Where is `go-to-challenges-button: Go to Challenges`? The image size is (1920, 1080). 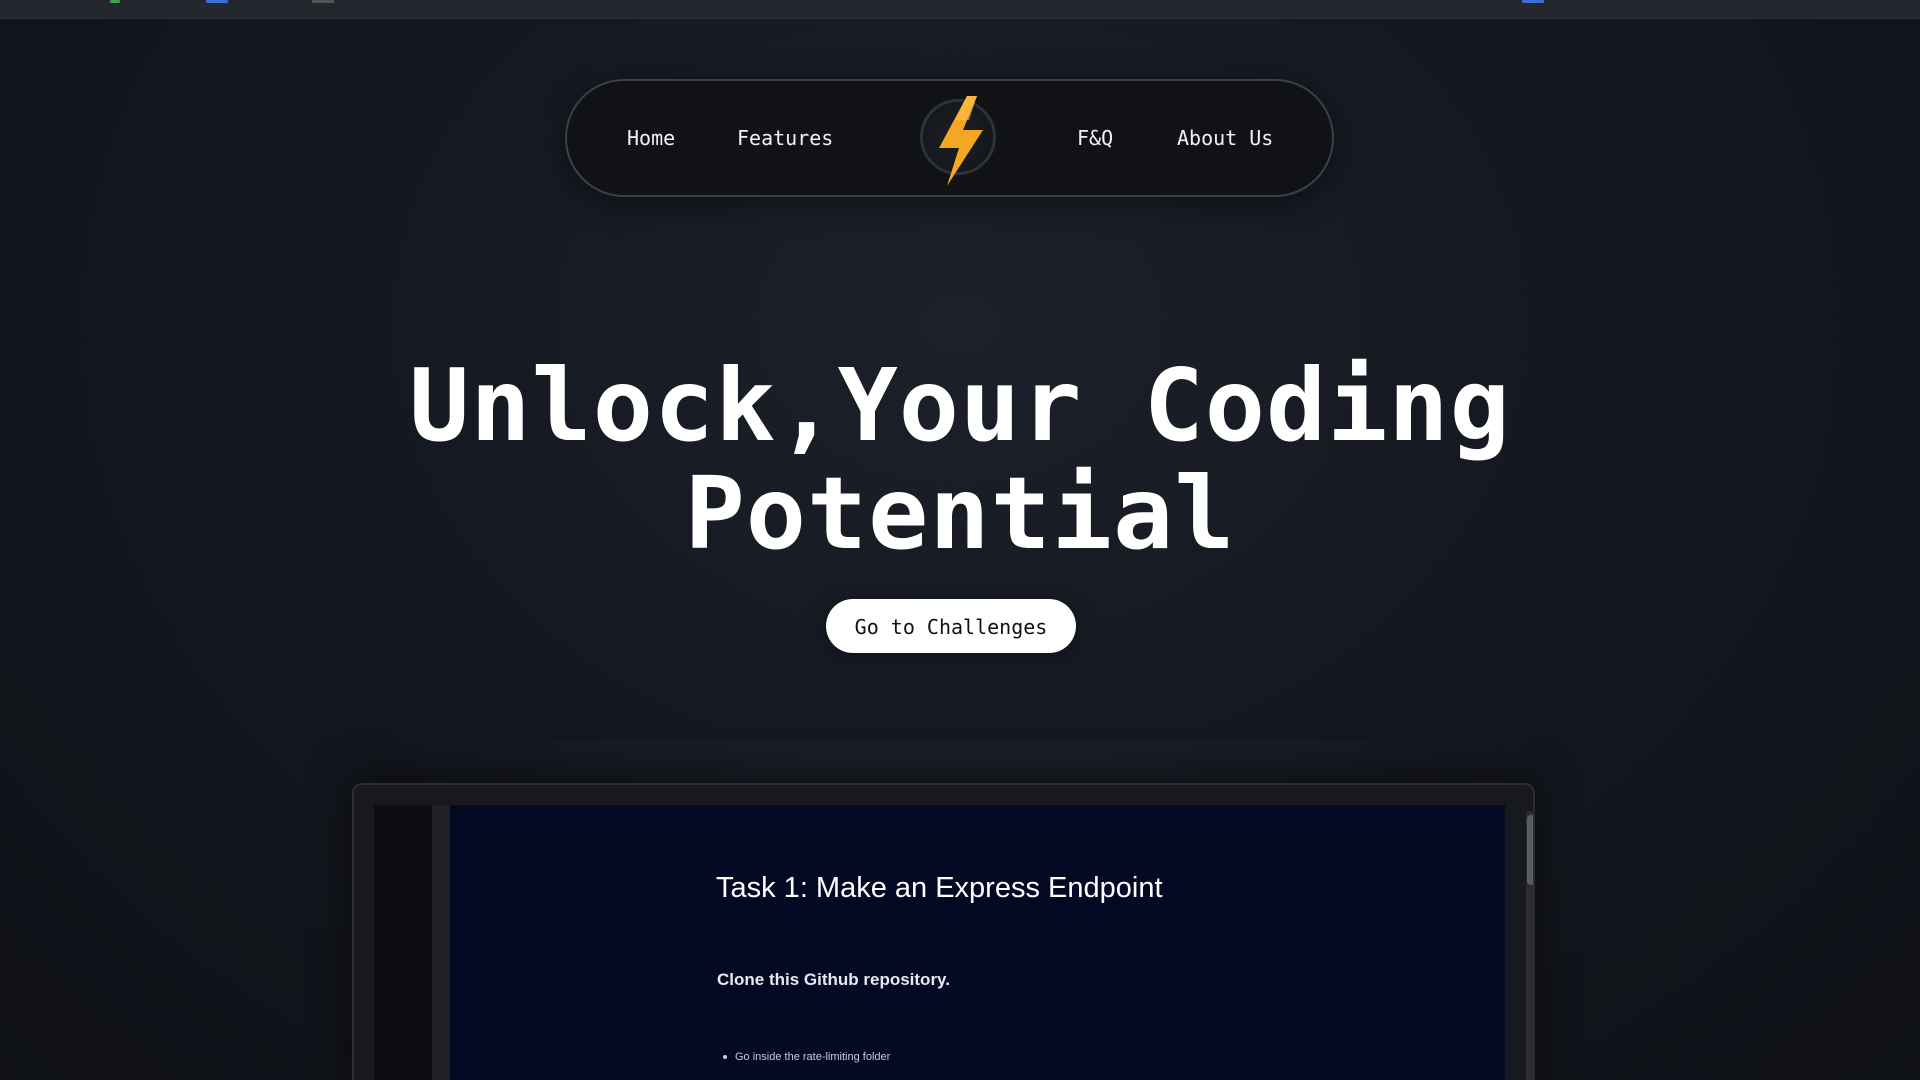 go-to-challenges-button: Go to Challenges is located at coordinates (951, 626).